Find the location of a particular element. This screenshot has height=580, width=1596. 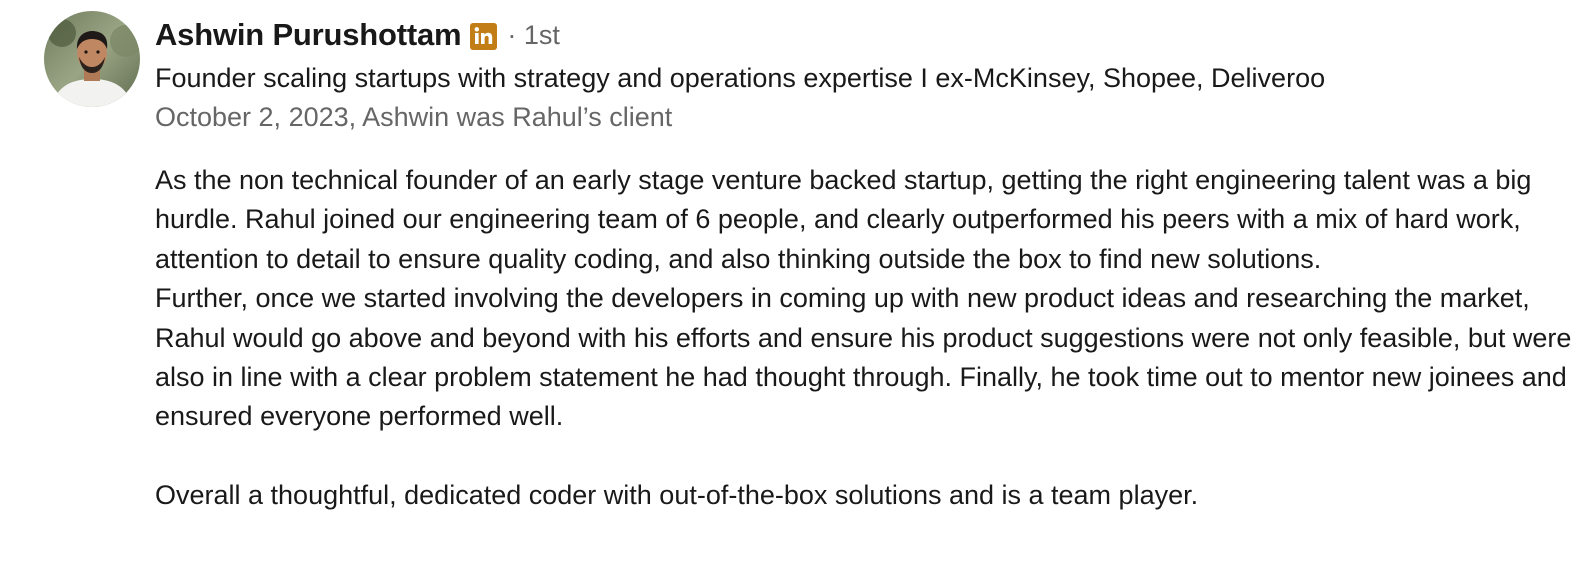

avatar-photo is located at coordinates (92, 59).